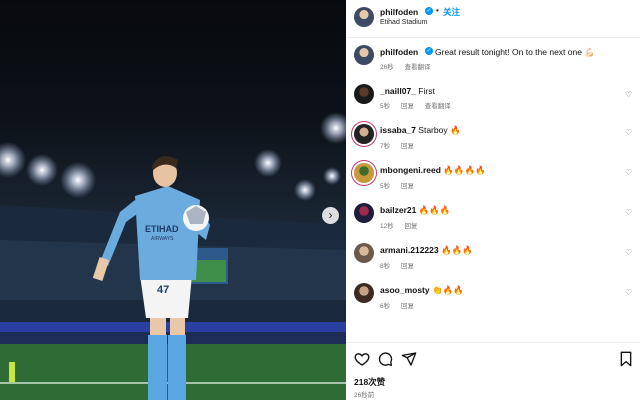 The image size is (640, 400). I want to click on paper-plane-icon, so click(409, 359).